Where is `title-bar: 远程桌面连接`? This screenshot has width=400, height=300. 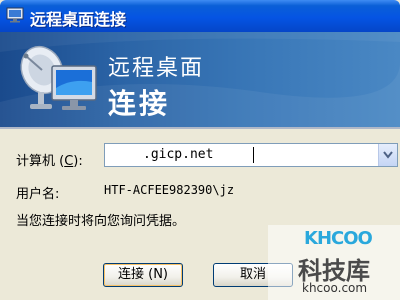
title-bar: 远程桌面连接 is located at coordinates (200, 16).